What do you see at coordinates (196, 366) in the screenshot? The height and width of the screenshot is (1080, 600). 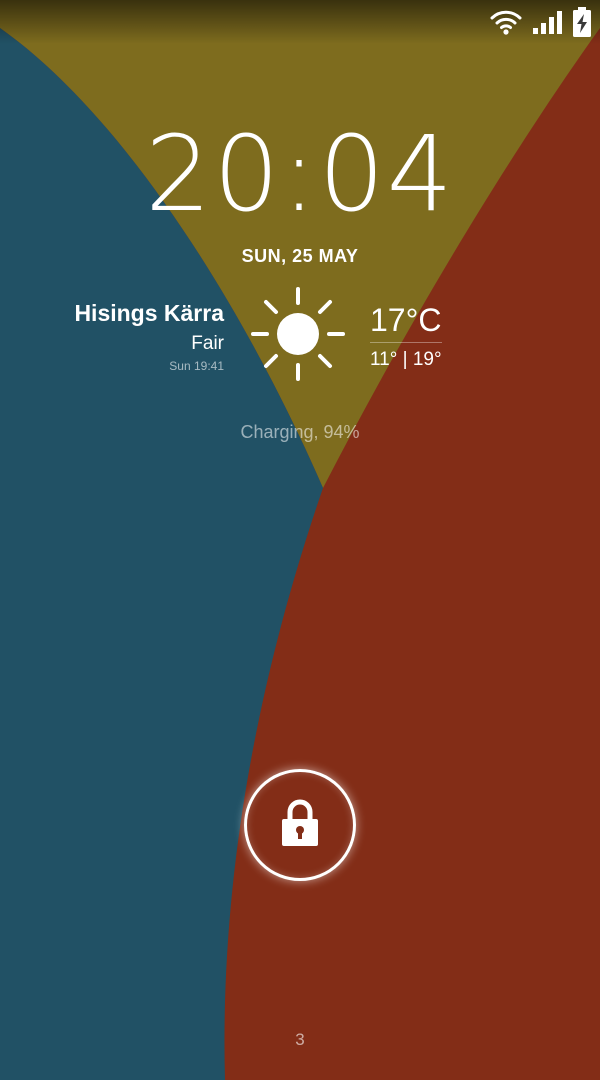 I see `weather-updated-time: Sun 19:41` at bounding box center [196, 366].